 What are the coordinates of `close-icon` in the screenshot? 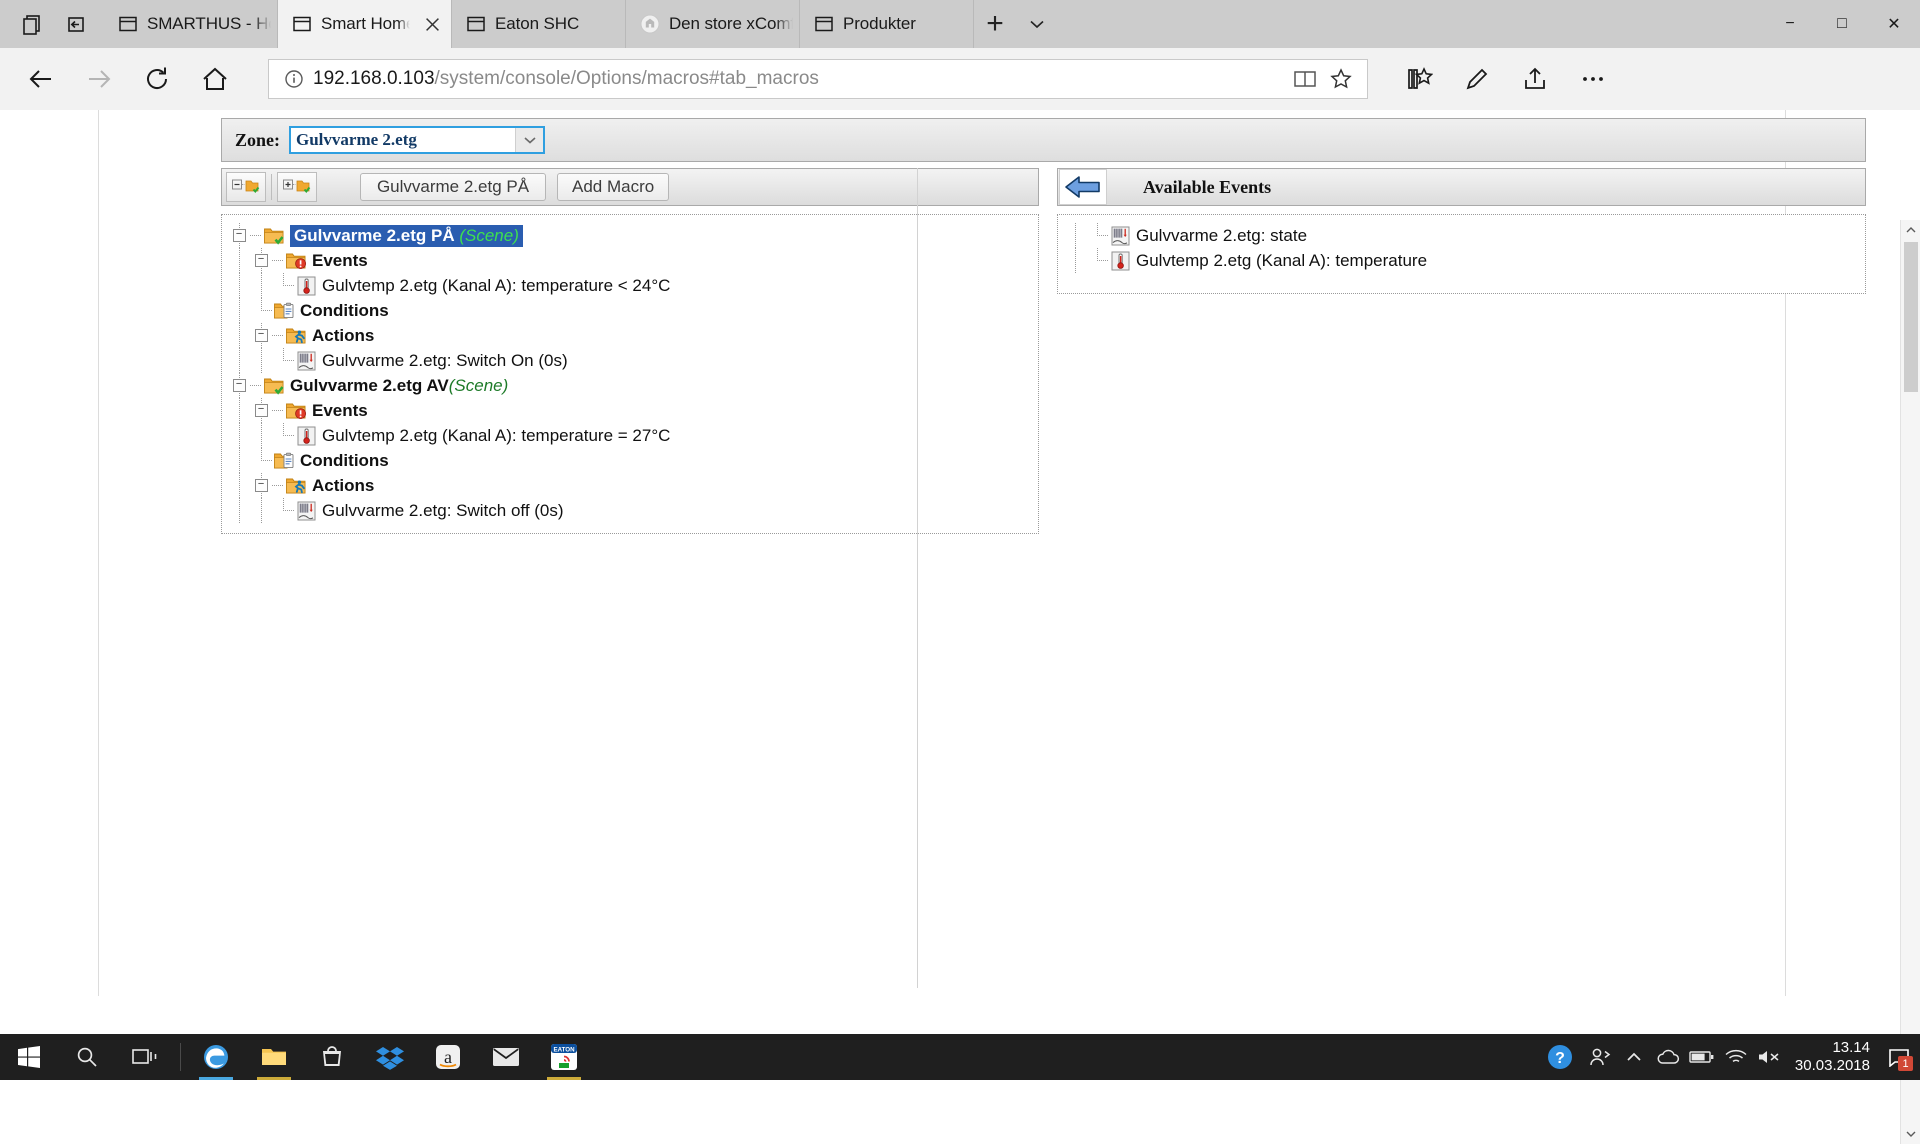 It's located at (432, 24).